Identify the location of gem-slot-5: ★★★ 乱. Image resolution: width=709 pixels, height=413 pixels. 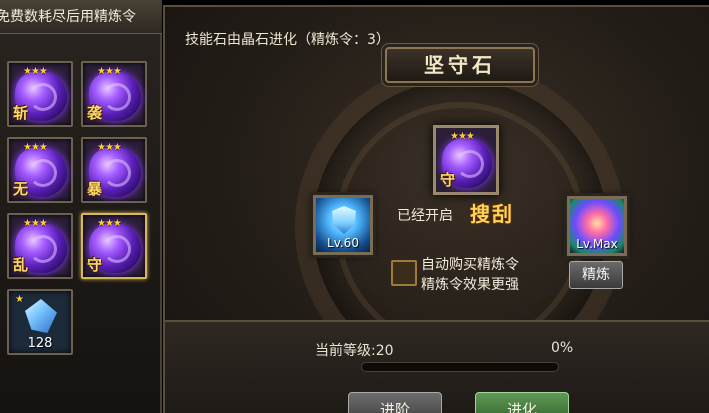
(40, 246).